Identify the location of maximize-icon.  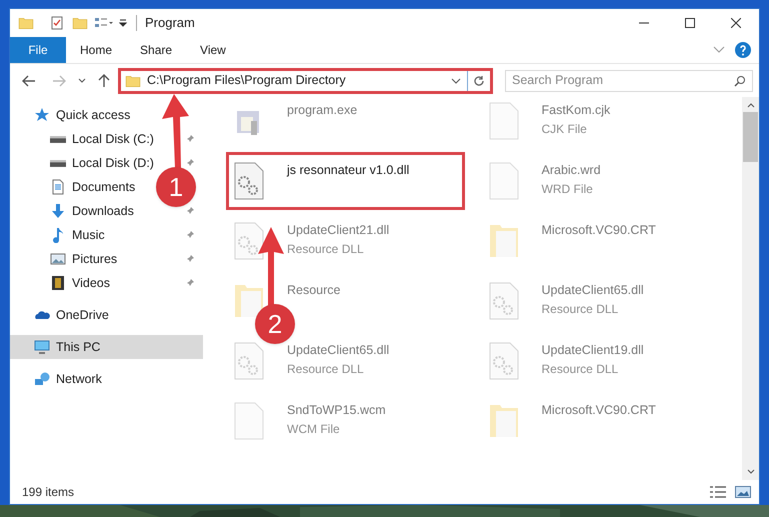
(690, 23).